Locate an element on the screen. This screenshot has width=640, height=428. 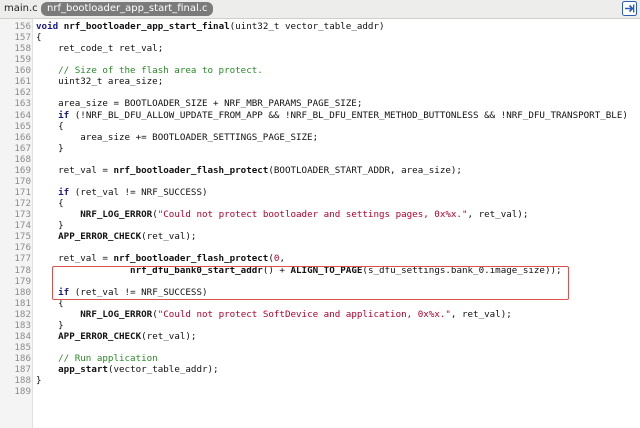
line-number: 161 is located at coordinates (22, 82).